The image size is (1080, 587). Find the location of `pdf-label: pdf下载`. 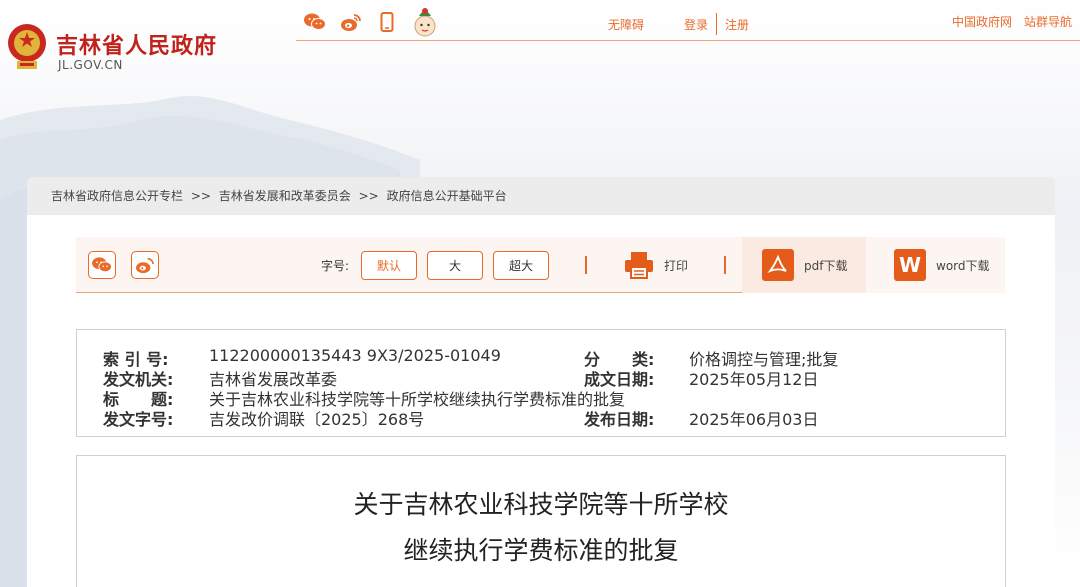

pdf-label: pdf下载 is located at coordinates (826, 265).